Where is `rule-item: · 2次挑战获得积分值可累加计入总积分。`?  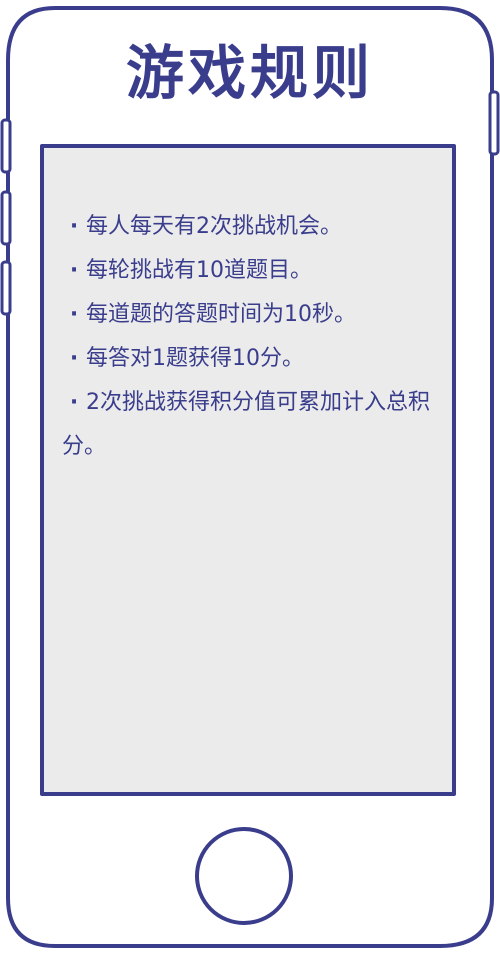
rule-item: · 2次挑战获得积分值可累加计入总积分。 is located at coordinates (252, 425).